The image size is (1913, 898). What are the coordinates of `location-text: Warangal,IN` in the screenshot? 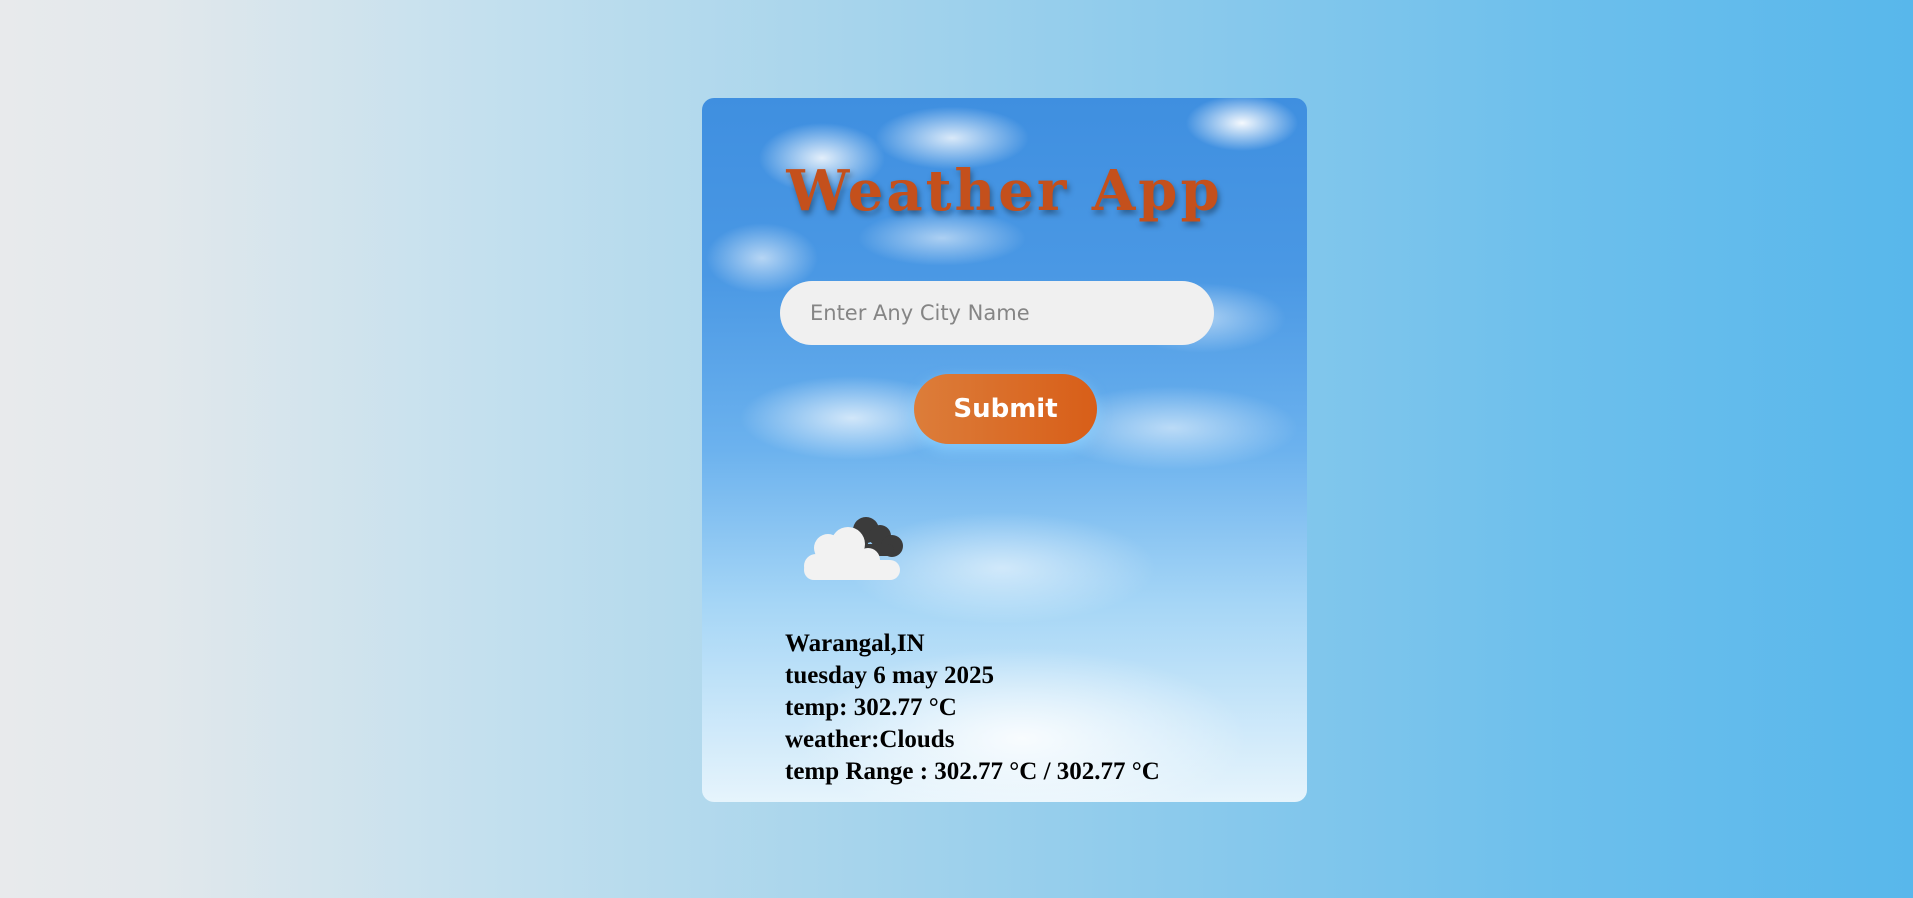 It's located at (855, 643).